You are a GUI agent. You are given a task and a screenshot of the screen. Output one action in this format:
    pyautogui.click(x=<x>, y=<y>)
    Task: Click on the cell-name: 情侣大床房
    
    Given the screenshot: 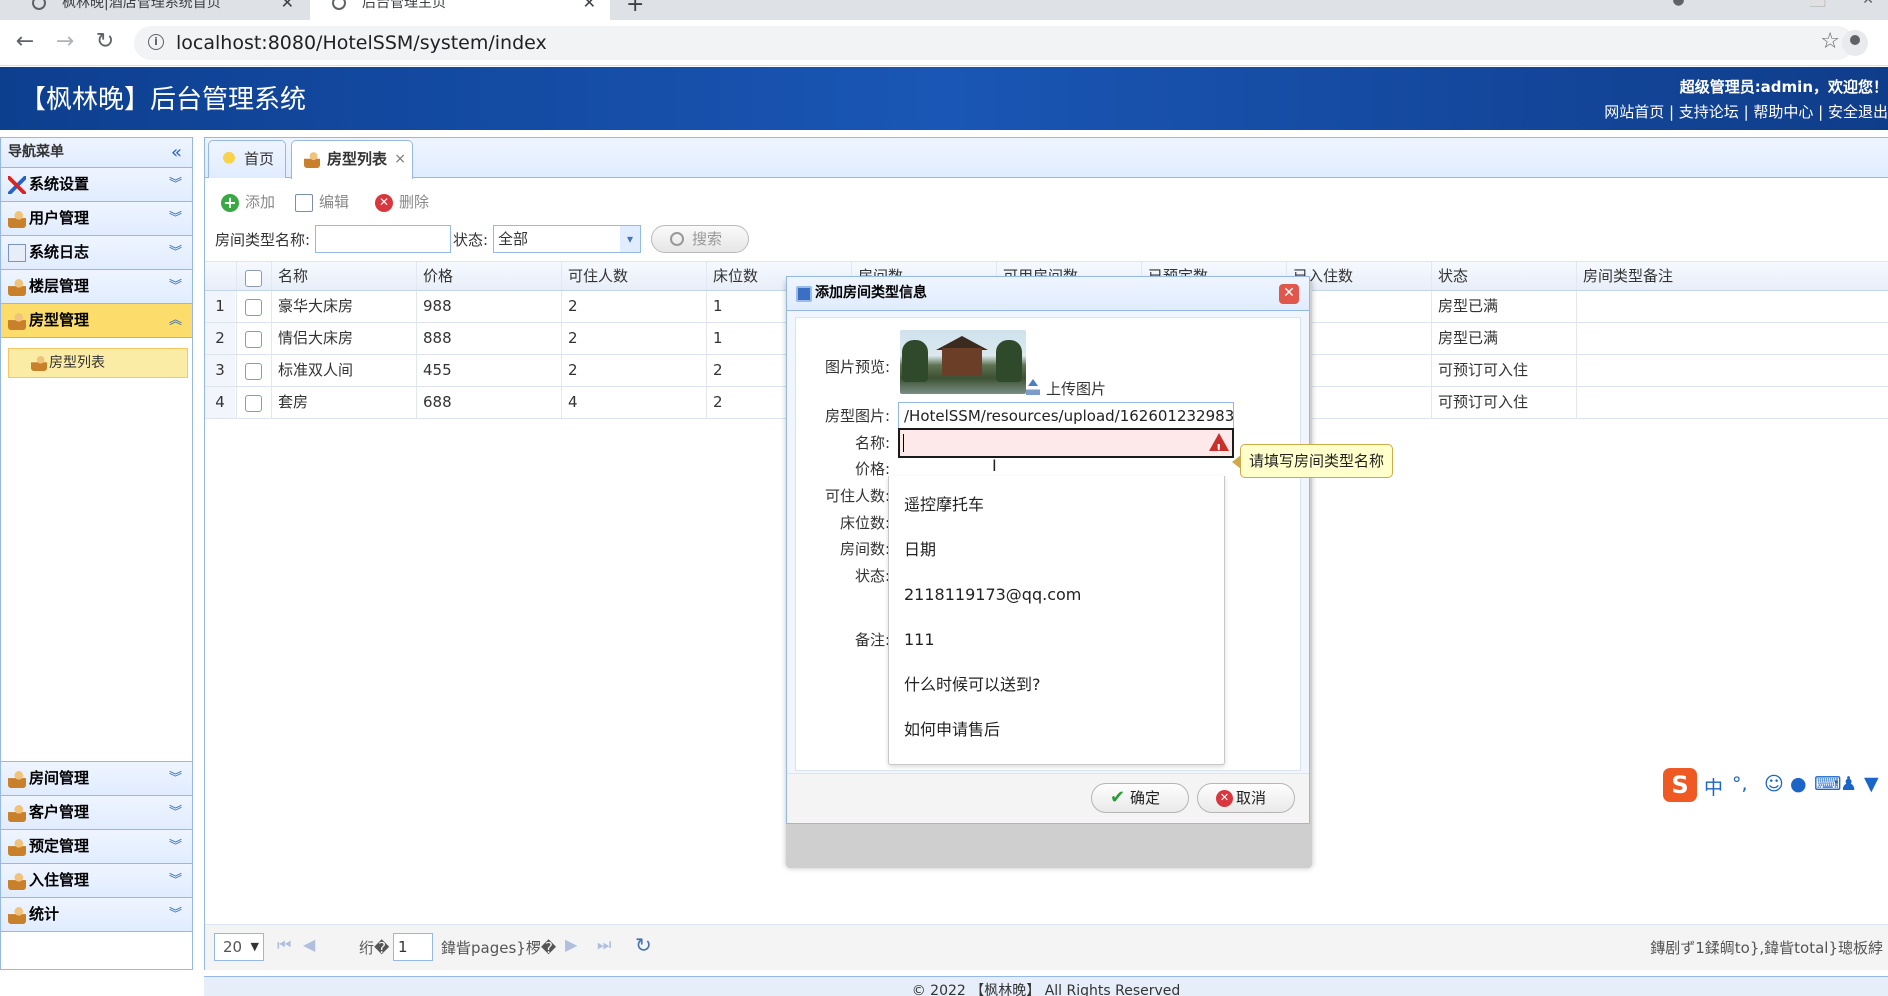 What is the action you would take?
    pyautogui.click(x=343, y=338)
    